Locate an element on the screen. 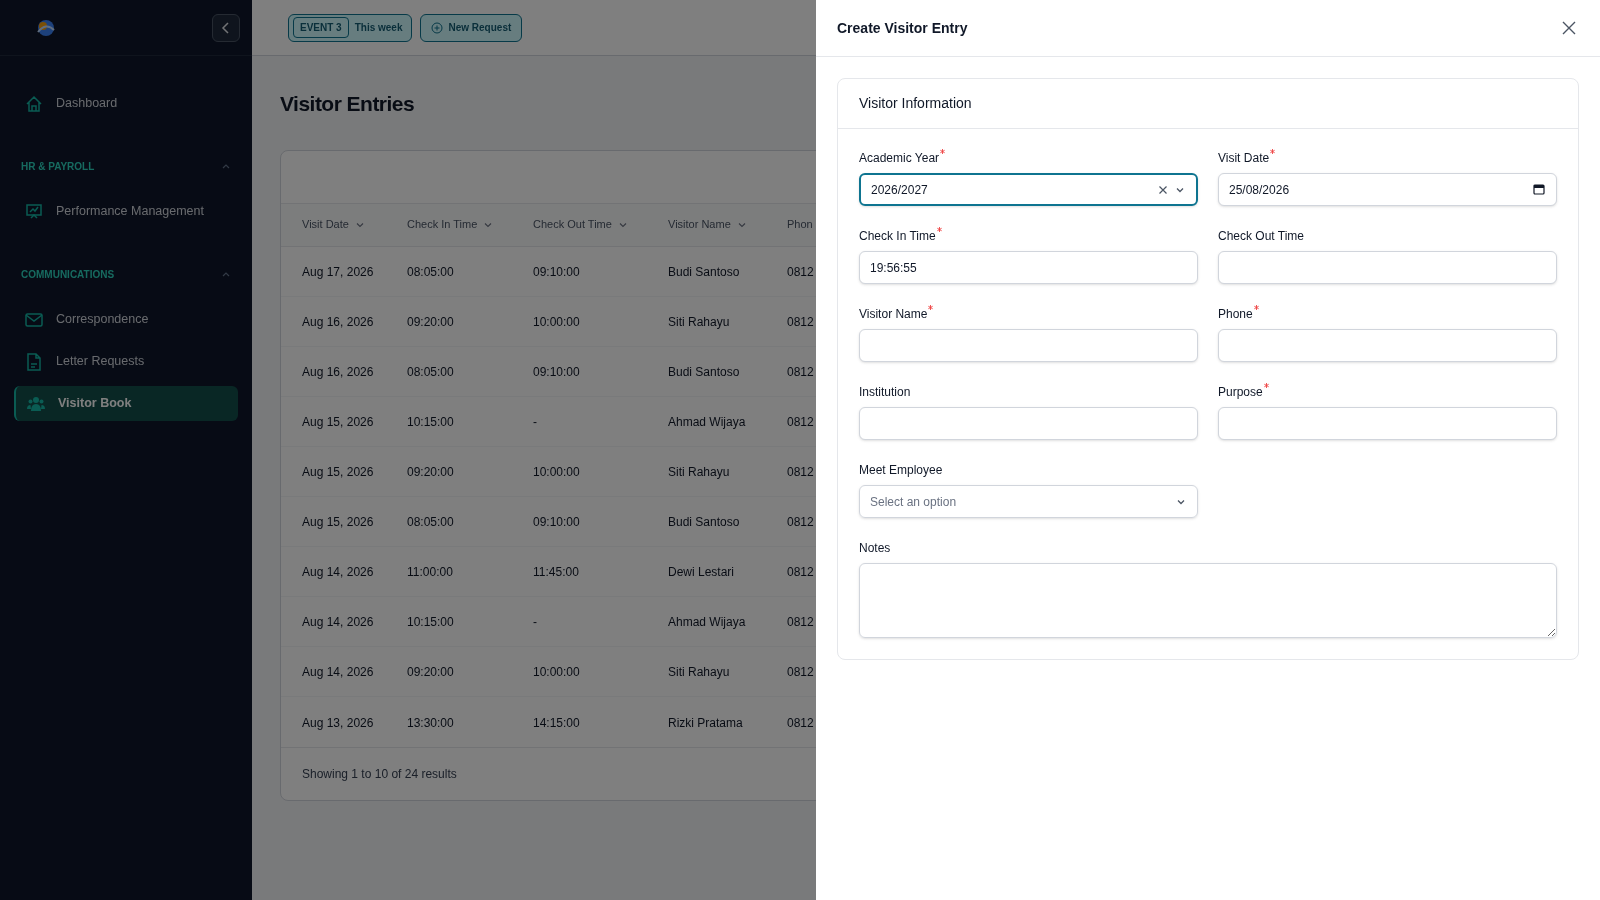  field-label: Phone is located at coordinates (1235, 314).